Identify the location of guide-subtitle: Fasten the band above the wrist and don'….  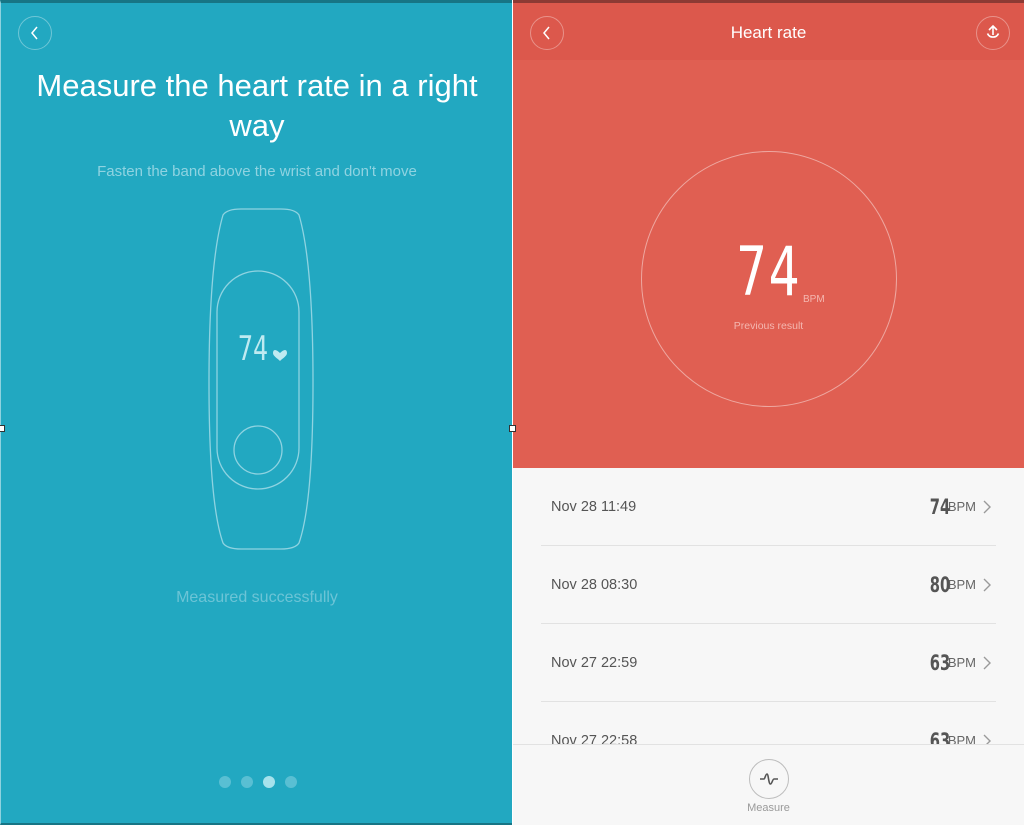
(257, 171).